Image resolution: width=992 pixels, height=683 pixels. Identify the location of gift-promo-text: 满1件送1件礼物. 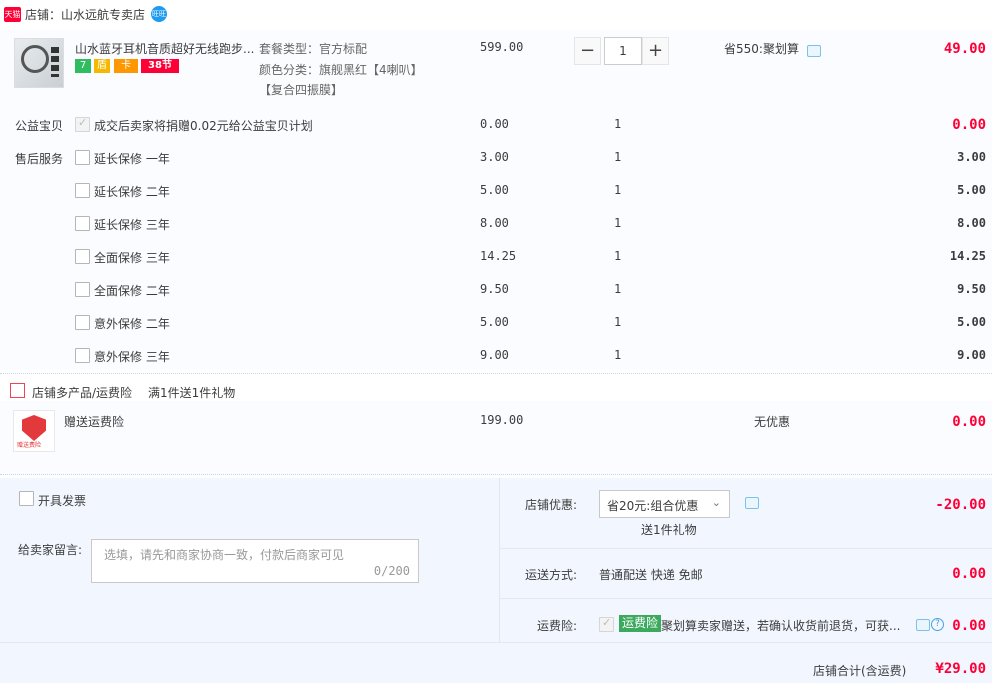
(192, 393).